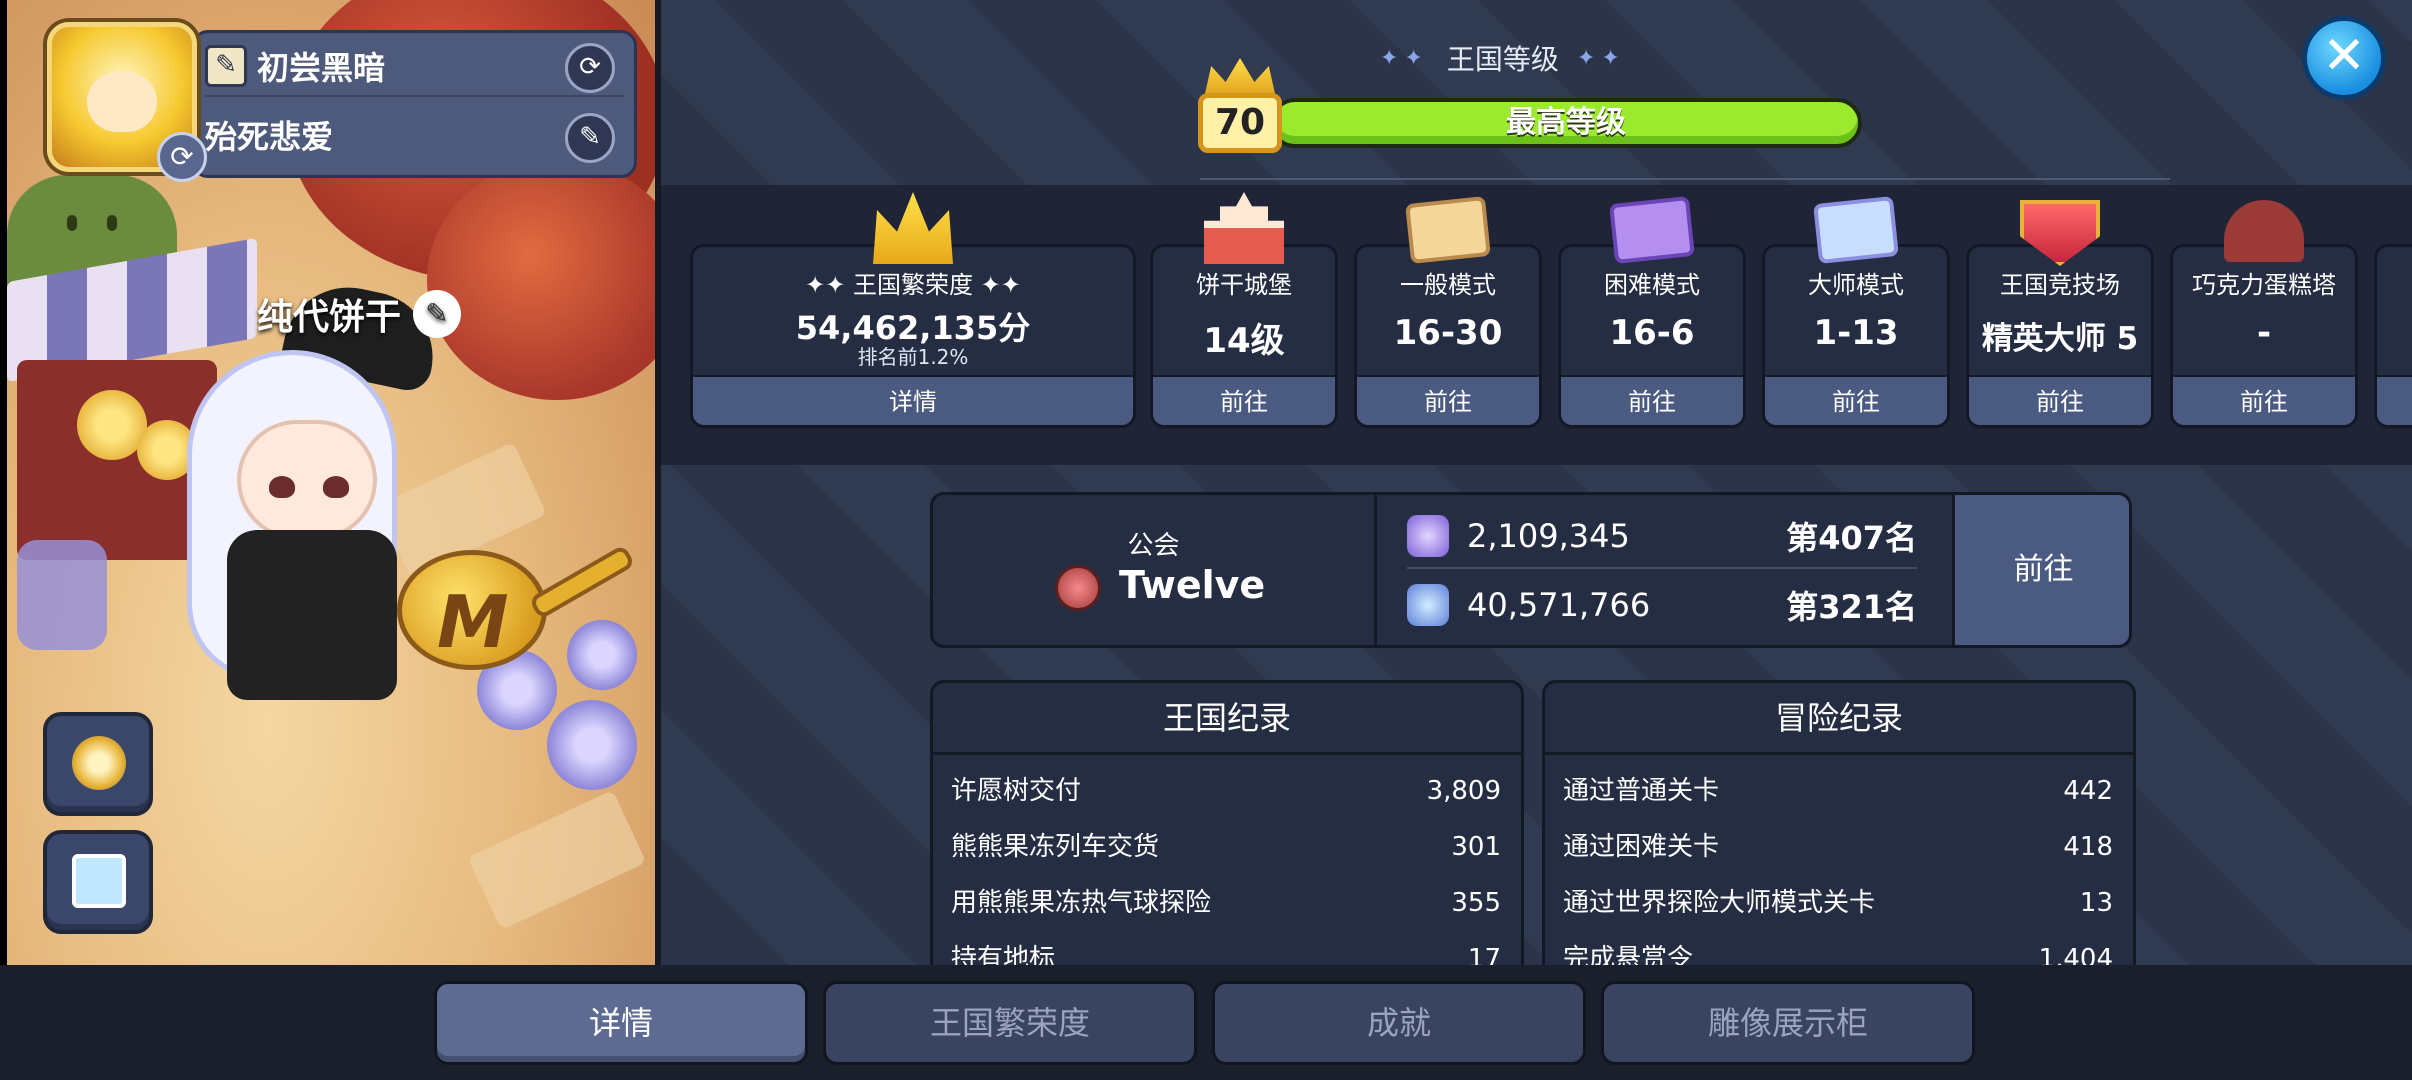 The width and height of the screenshot is (2412, 1080). I want to click on guild-trophy-icon, so click(1428, 605).